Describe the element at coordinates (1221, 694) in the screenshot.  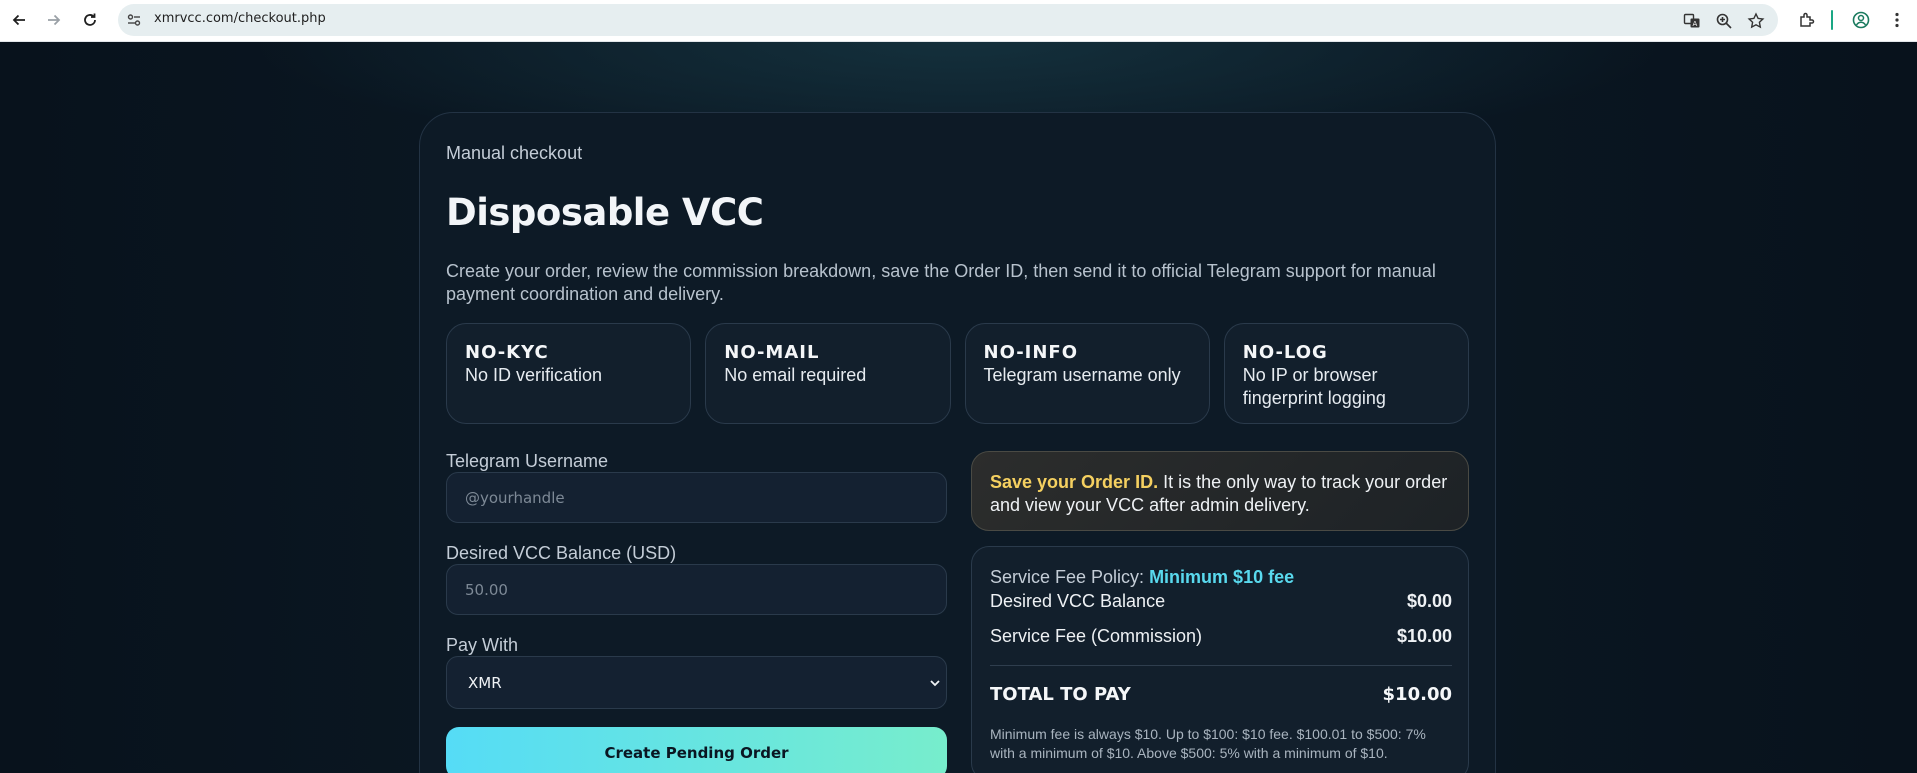
I see `total-row: TOTAL TO PAY $10.00` at that location.